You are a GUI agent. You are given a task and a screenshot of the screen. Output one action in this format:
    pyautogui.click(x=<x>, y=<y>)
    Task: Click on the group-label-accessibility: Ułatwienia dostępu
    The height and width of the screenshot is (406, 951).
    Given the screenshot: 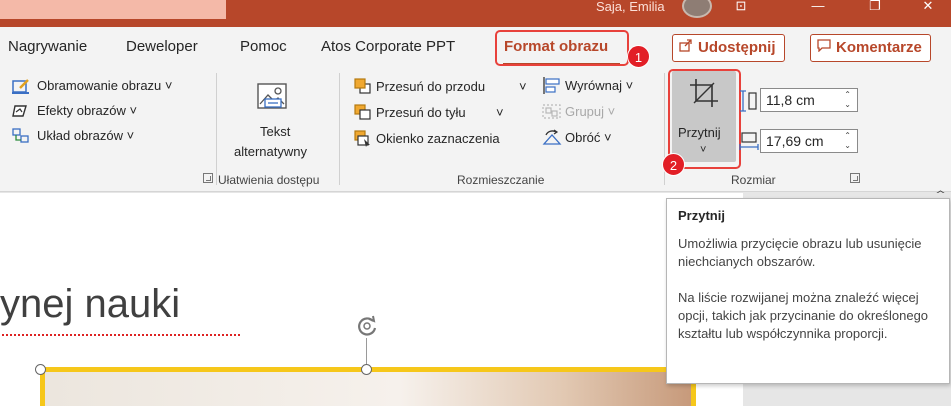 What is the action you would take?
    pyautogui.click(x=269, y=180)
    